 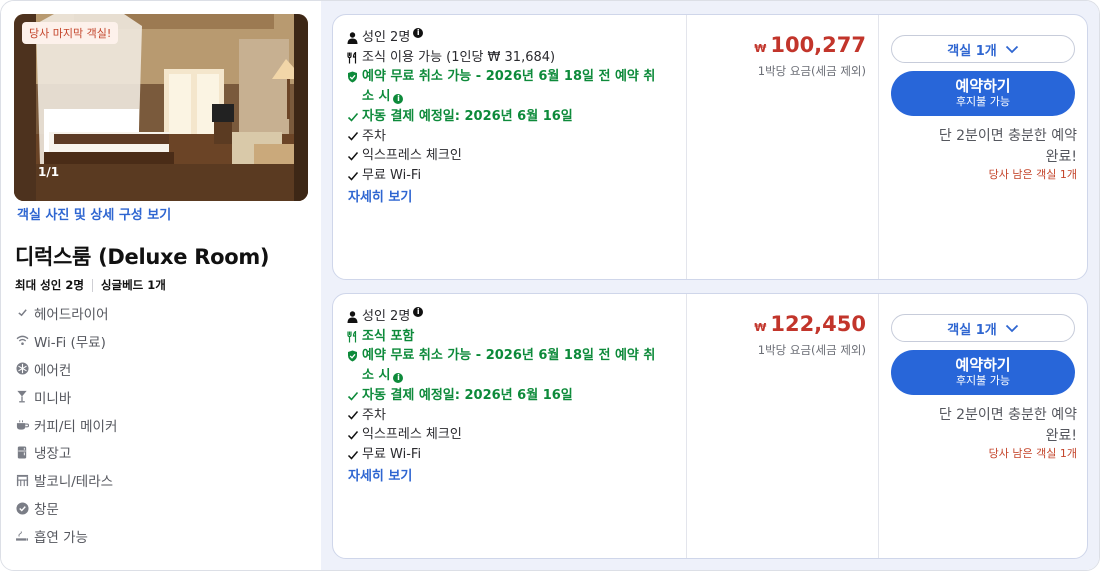 What do you see at coordinates (49, 285) in the screenshot?
I see `max-guests: 최대 성인 2명` at bounding box center [49, 285].